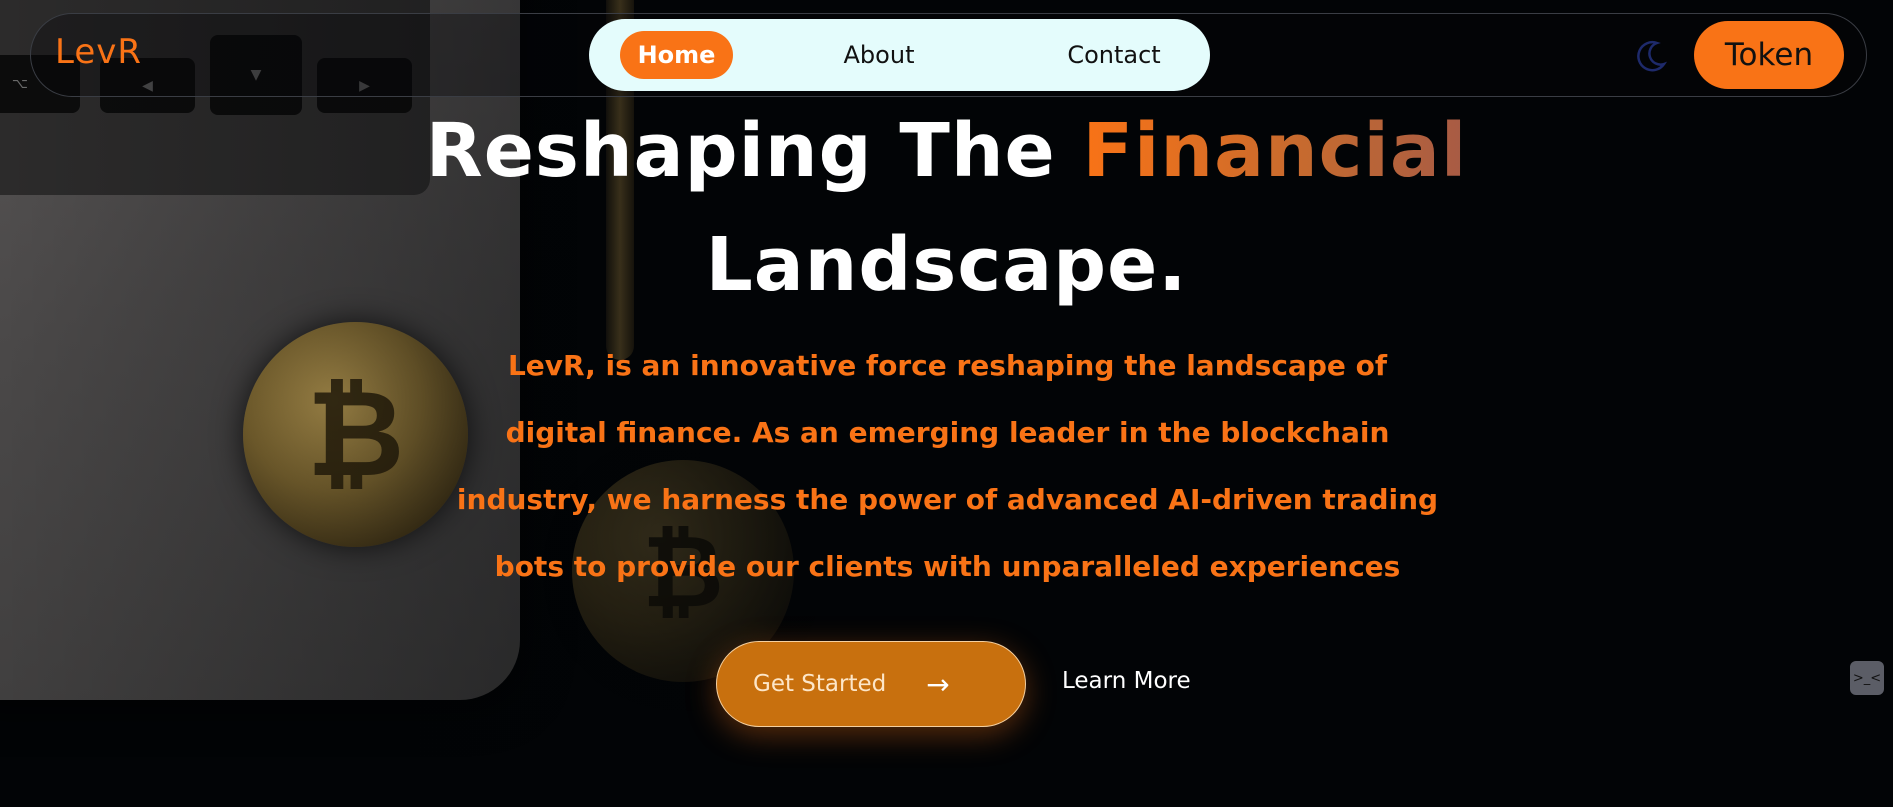 This screenshot has width=1893, height=807. I want to click on hero-title-part1: Reshaping The, so click(754, 151).